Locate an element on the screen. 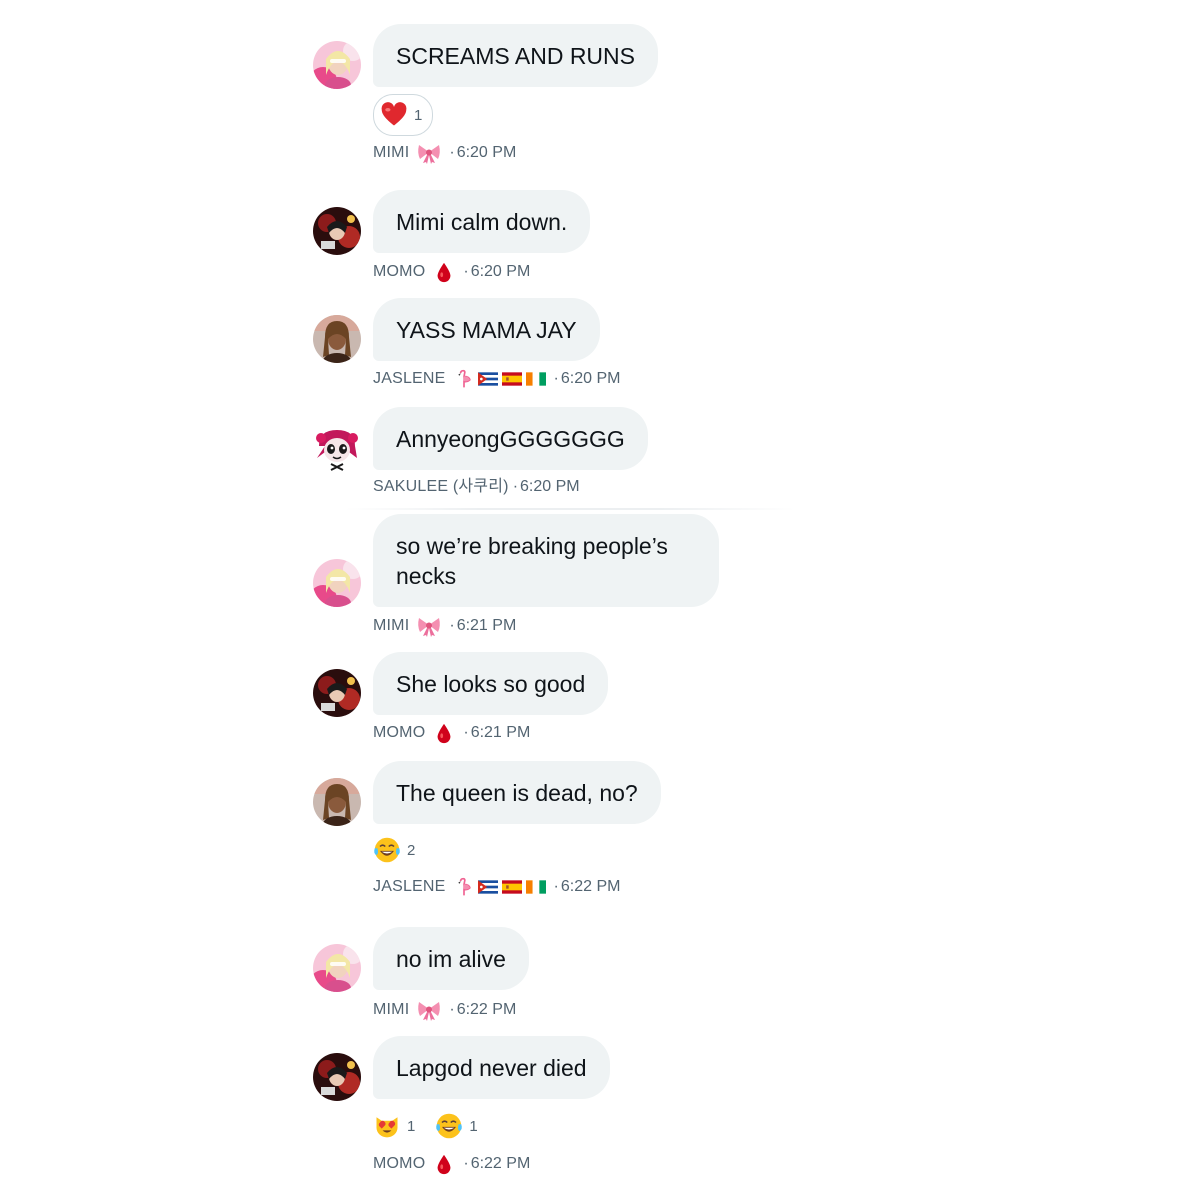 The height and width of the screenshot is (1200, 1200). reaction-count: 2 is located at coordinates (411, 850).